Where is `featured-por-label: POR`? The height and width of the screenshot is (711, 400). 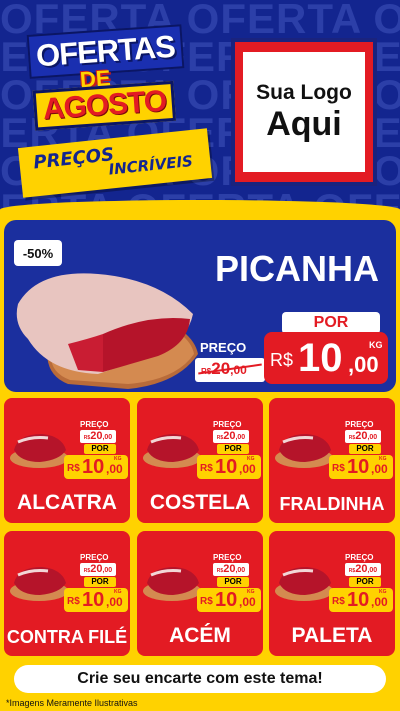
featured-por-label: POR is located at coordinates (331, 323).